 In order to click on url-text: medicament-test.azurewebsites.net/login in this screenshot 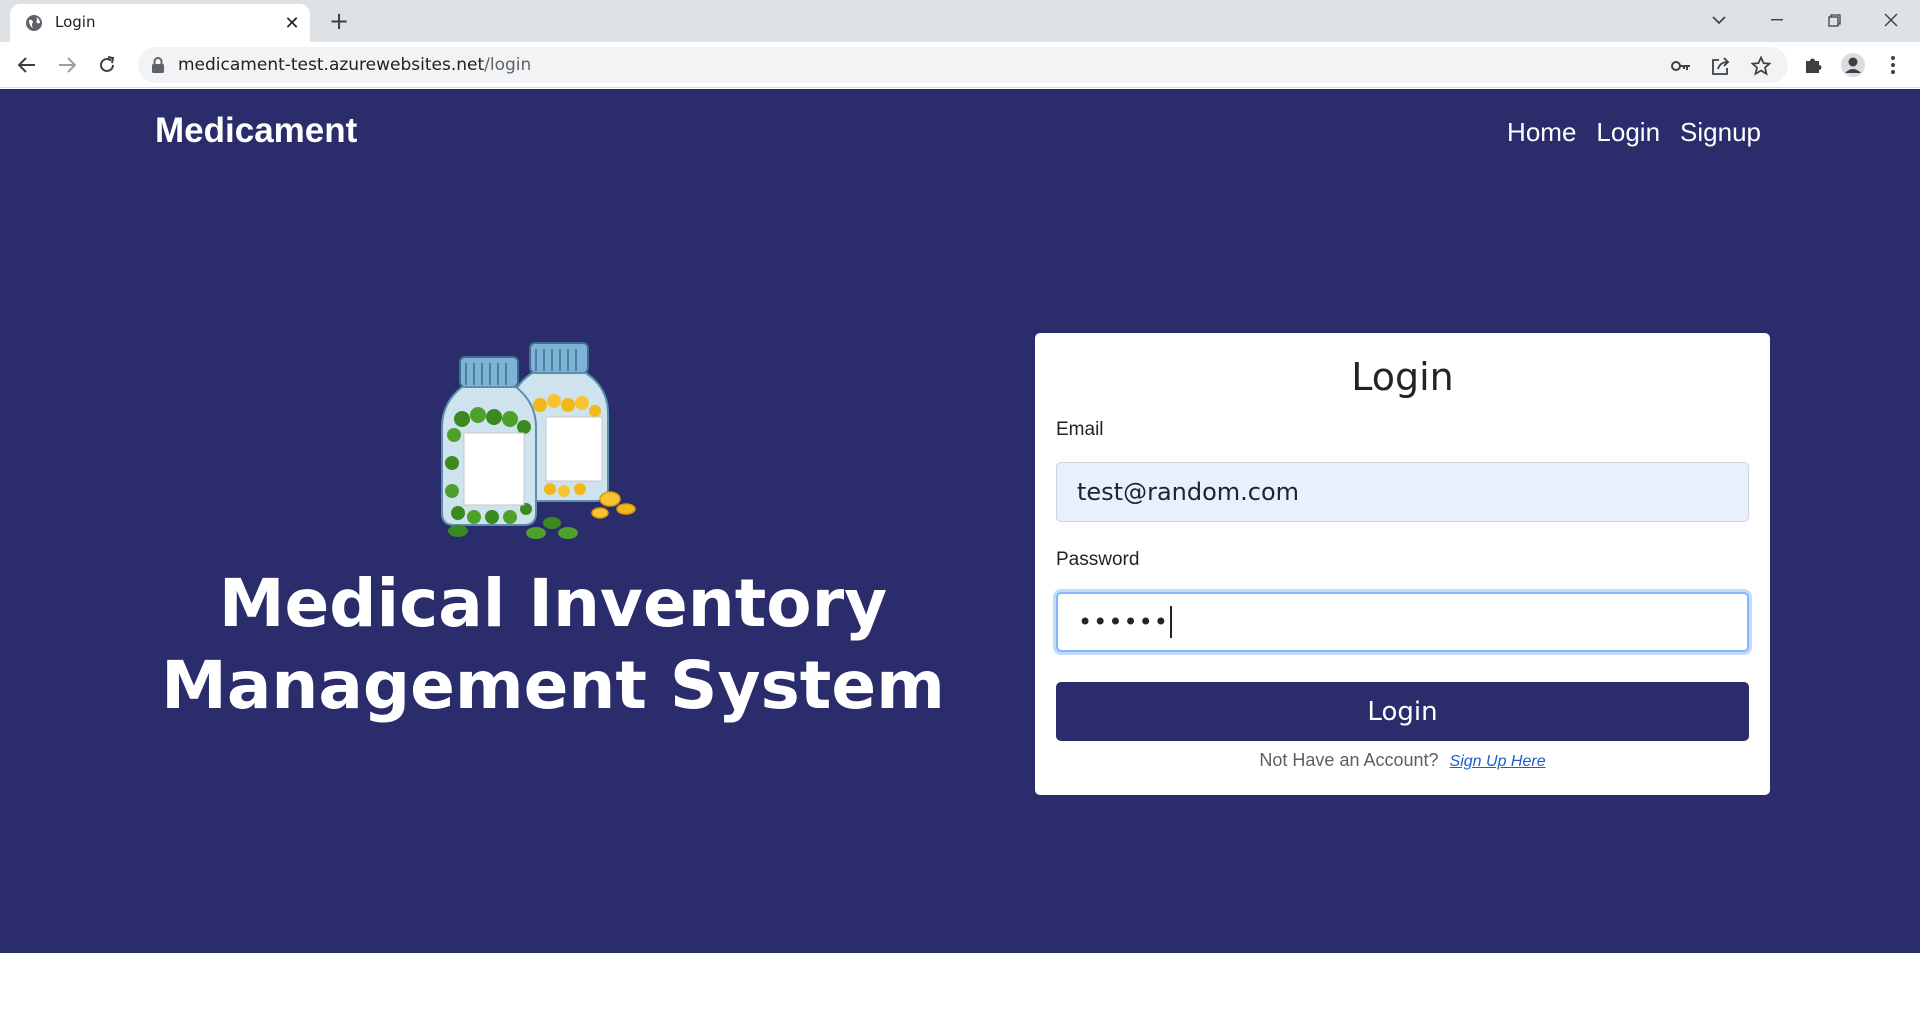, I will do `click(355, 65)`.